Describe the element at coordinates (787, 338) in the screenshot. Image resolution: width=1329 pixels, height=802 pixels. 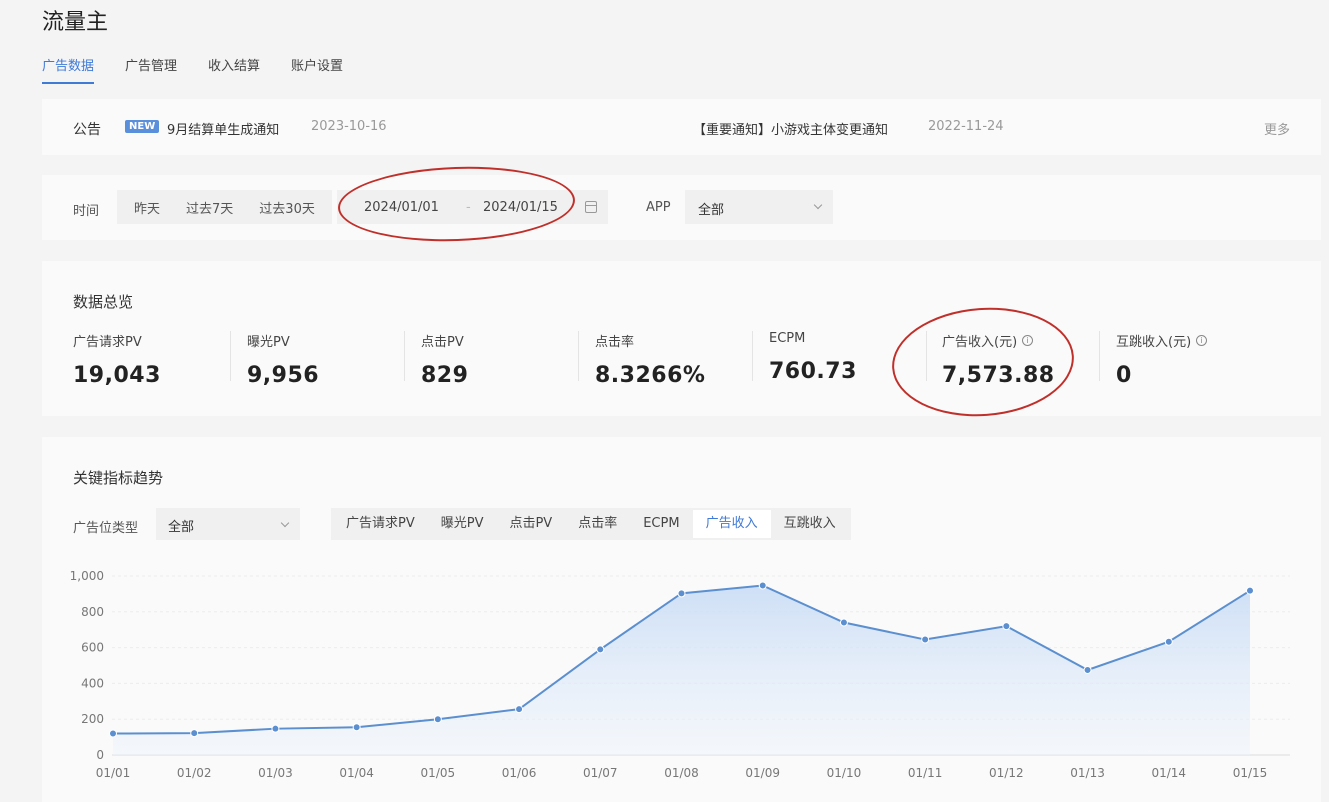
I see `metric-label: ECPM` at that location.